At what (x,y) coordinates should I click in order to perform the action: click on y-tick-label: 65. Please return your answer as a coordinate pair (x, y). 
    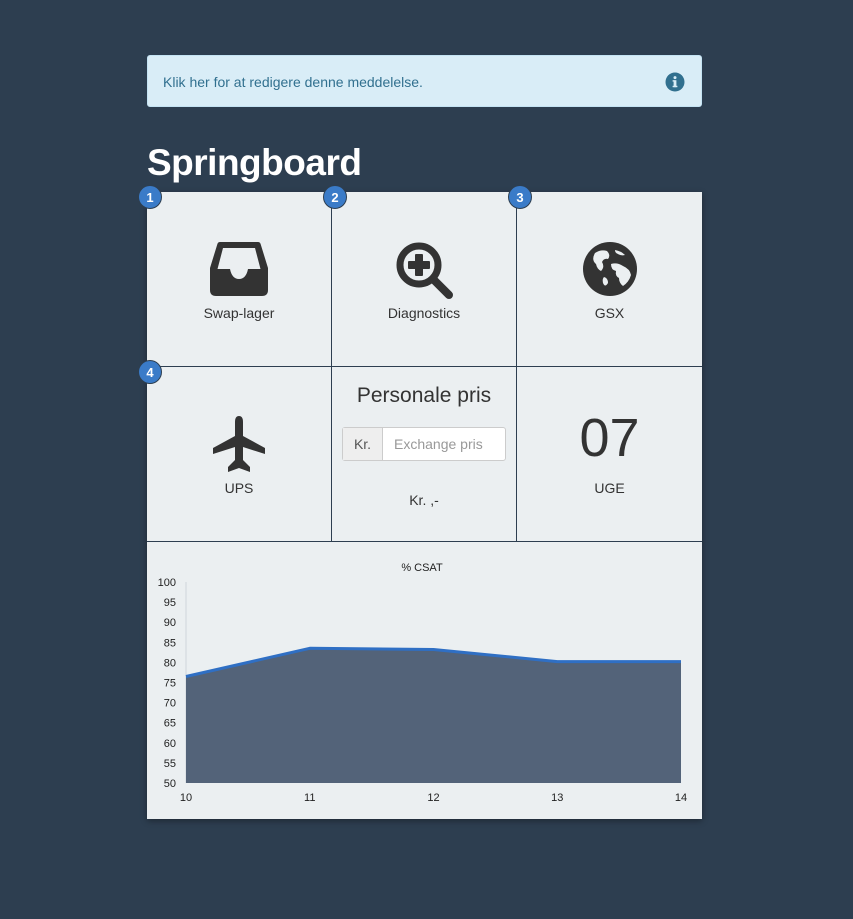
    Looking at the image, I should click on (170, 724).